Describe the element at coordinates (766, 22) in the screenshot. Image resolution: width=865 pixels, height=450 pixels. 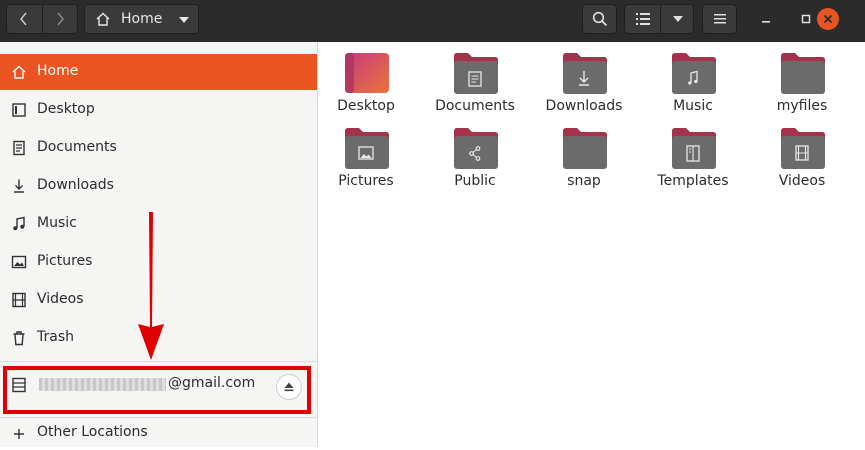
I see `minimize-icon` at that location.